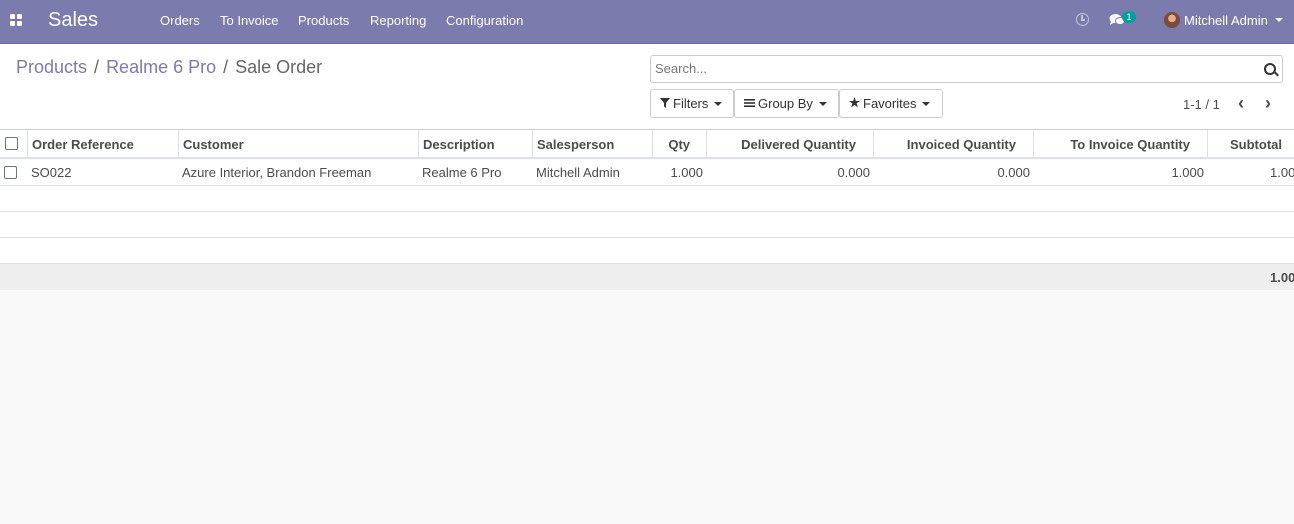 Image resolution: width=1294 pixels, height=524 pixels. I want to click on cell-qty: 1.000, so click(686, 172).